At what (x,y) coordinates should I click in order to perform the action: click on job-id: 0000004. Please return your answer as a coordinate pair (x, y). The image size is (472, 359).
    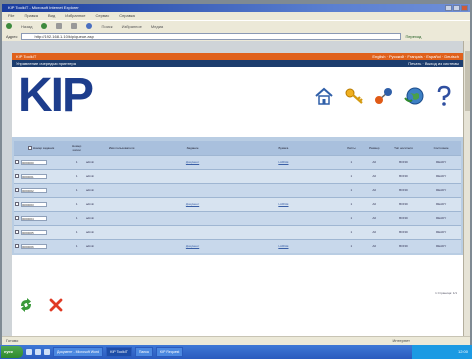
    Looking at the image, I should click on (34, 218).